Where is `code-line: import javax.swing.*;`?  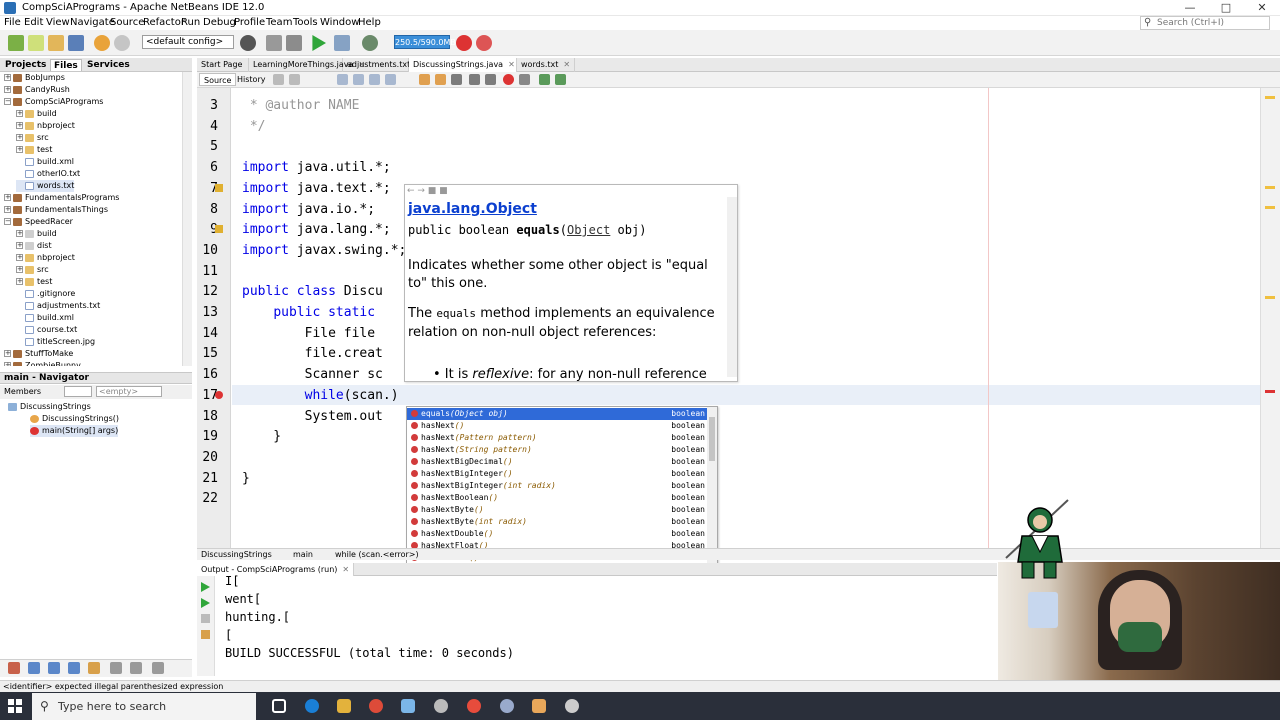
code-line: import javax.swing.*; is located at coordinates (324, 250).